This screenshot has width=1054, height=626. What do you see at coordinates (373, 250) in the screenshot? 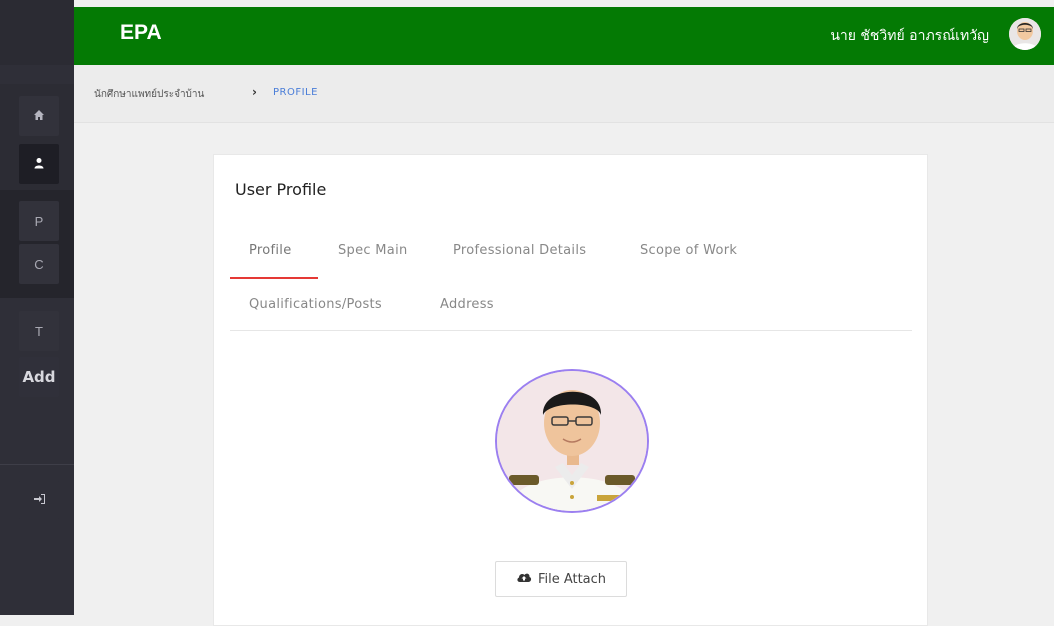
I see `tab-spec-main: Spec Main` at bounding box center [373, 250].